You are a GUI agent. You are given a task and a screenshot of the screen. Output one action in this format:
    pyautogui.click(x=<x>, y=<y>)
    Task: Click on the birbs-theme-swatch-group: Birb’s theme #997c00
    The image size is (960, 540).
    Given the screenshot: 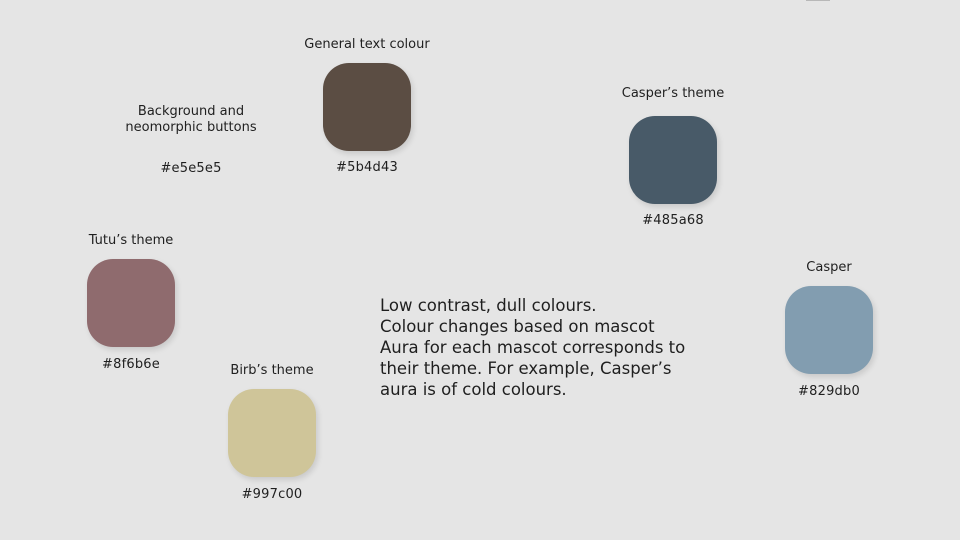 What is the action you would take?
    pyautogui.click(x=272, y=433)
    